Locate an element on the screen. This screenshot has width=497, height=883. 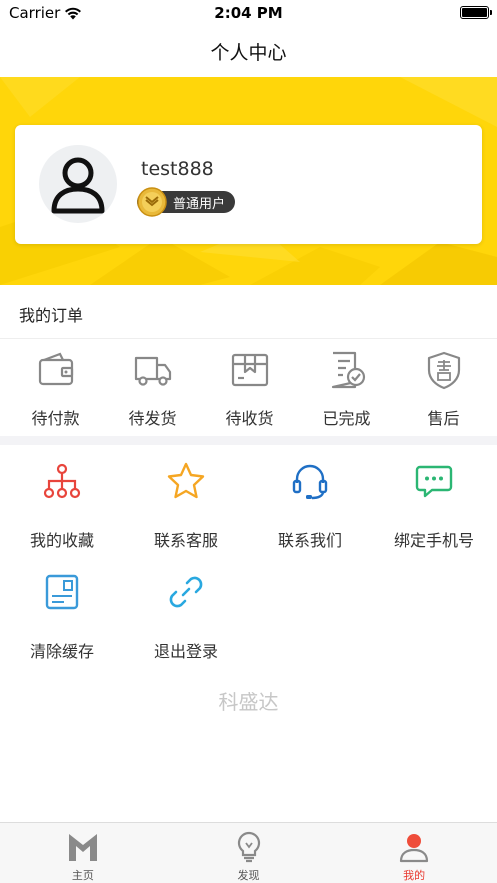
order-status-row: 待付款 待发货 待收货 已完成 售后 is located at coordinates (248, 388).